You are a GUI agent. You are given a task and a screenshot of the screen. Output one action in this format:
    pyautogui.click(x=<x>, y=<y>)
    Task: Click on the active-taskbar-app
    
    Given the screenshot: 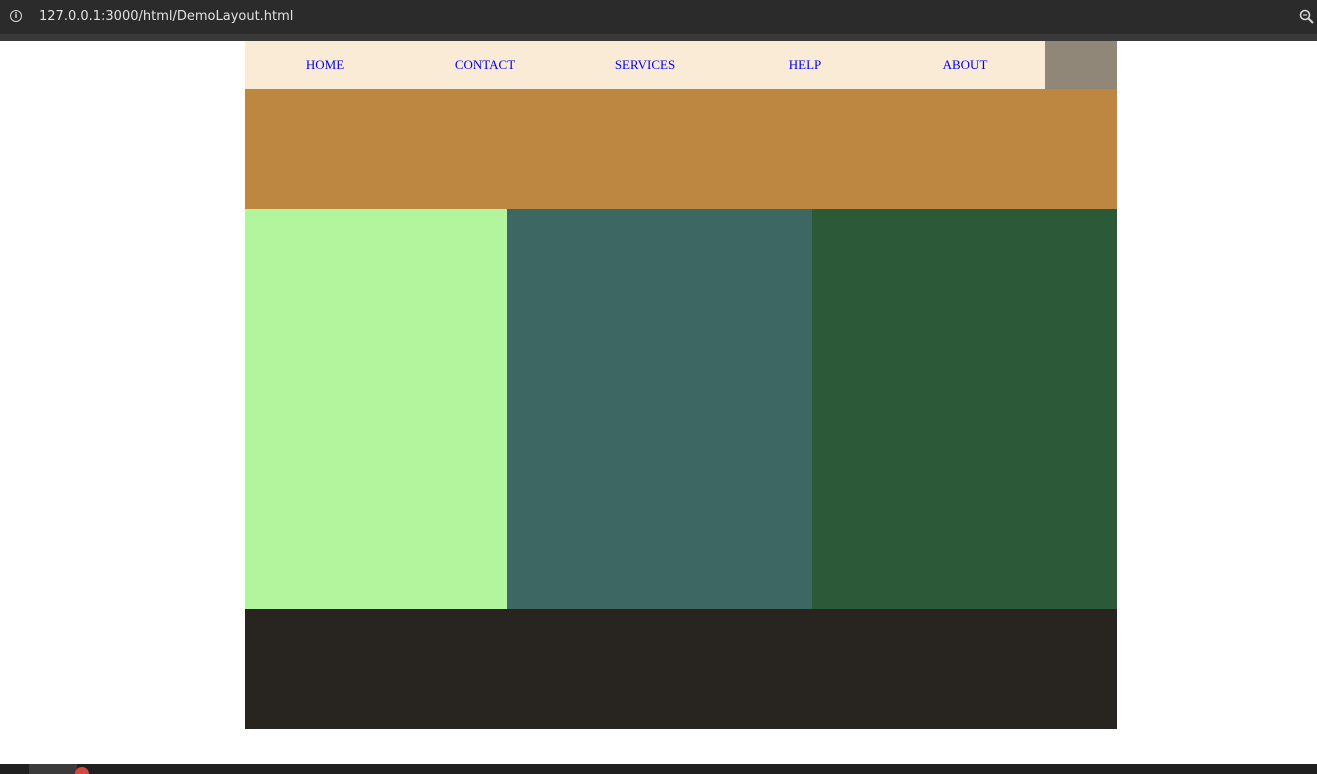 What is the action you would take?
    pyautogui.click(x=59, y=769)
    